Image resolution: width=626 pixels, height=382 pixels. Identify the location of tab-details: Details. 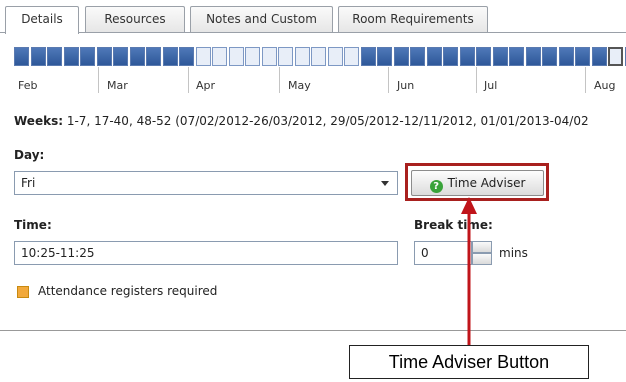
(42, 20).